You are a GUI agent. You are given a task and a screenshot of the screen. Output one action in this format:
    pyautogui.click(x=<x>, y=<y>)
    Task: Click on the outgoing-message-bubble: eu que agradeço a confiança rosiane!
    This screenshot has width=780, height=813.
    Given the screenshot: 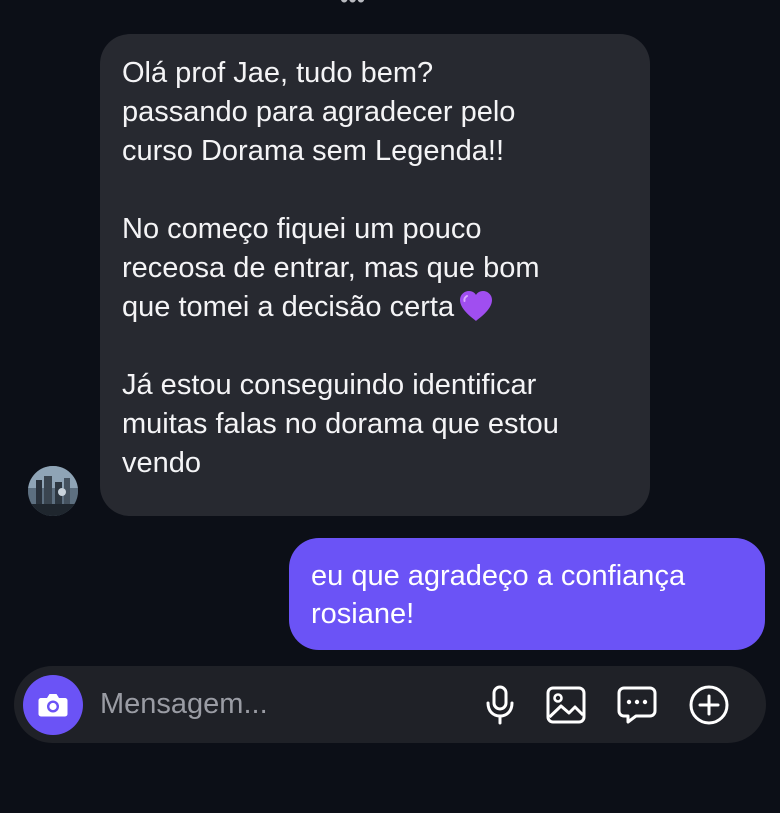 What is the action you would take?
    pyautogui.click(x=527, y=594)
    